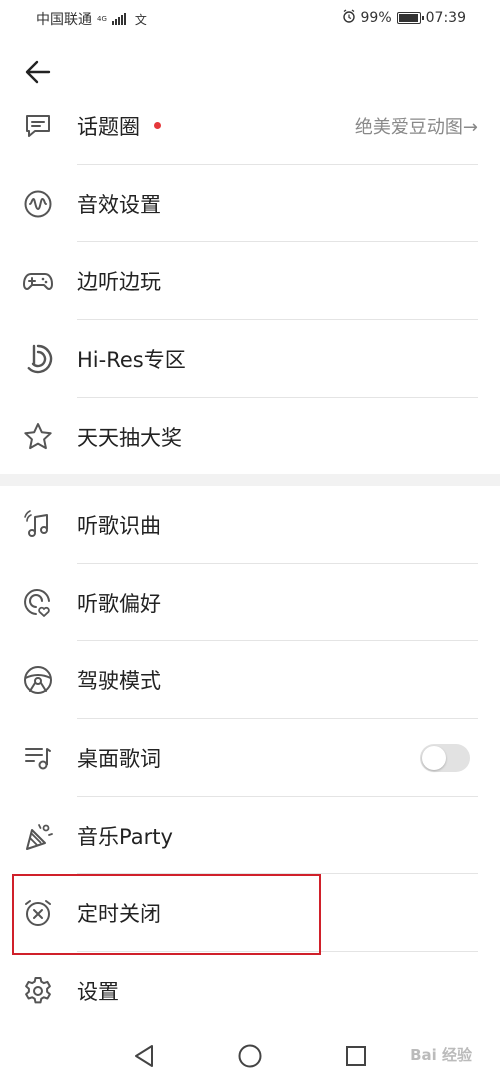 The image size is (500, 1083). Describe the element at coordinates (250, 680) in the screenshot. I see `menu-item-driving-mode: 驾驶模式` at that location.